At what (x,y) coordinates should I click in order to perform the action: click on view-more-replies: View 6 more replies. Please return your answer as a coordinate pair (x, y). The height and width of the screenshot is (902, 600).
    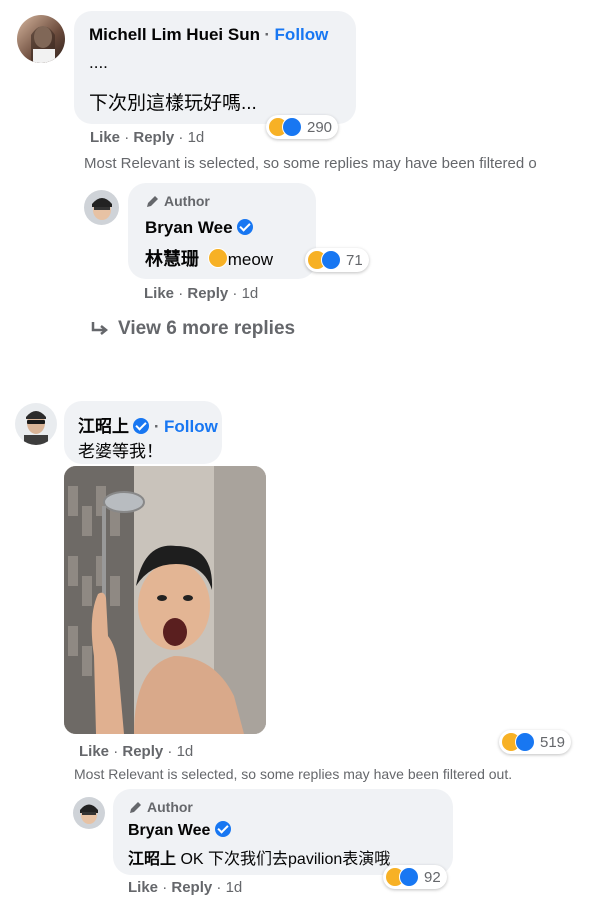
    Looking at the image, I should click on (192, 329).